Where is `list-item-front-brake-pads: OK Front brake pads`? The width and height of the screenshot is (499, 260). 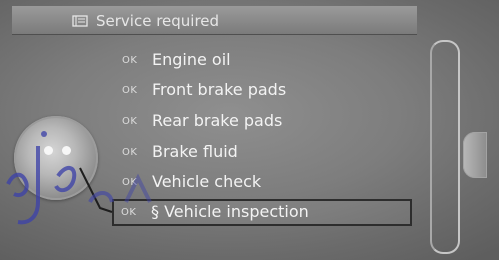 list-item-front-brake-pads: OK Front brake pads is located at coordinates (260, 91).